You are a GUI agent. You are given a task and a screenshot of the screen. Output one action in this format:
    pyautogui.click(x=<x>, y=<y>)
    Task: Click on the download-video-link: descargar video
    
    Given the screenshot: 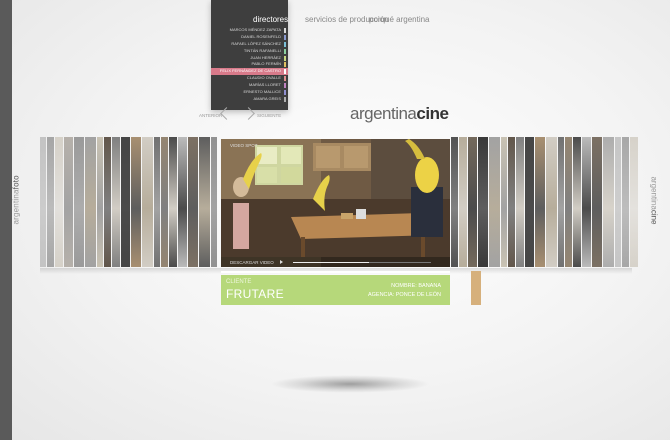 What is the action you would take?
    pyautogui.click(x=252, y=262)
    